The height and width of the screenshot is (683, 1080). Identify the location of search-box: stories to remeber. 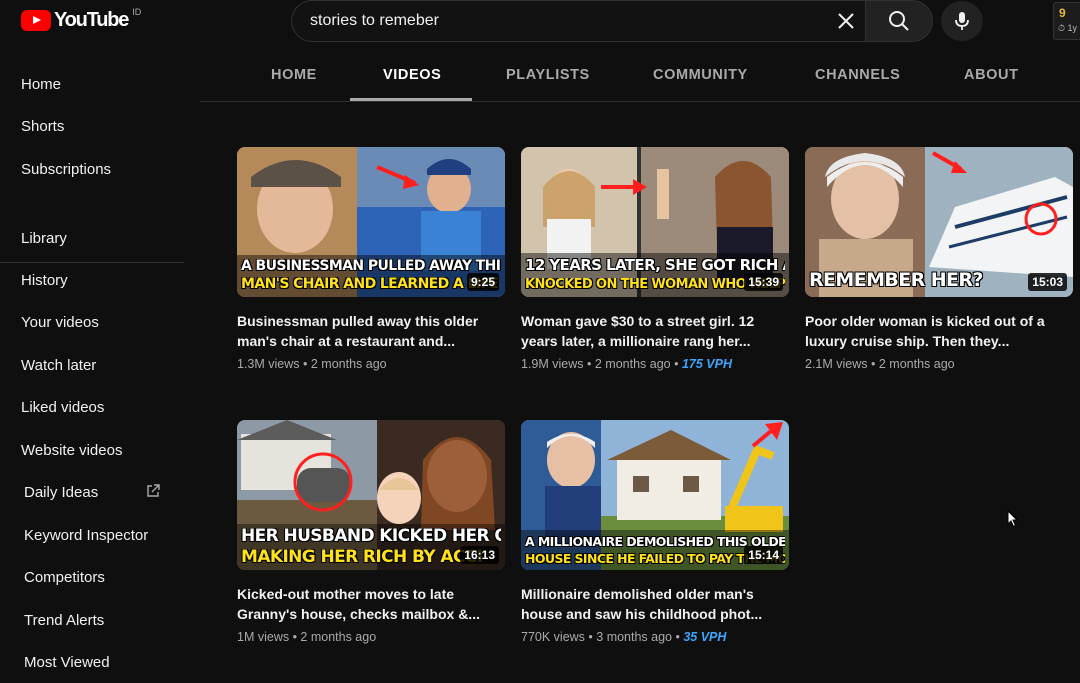
(578, 21).